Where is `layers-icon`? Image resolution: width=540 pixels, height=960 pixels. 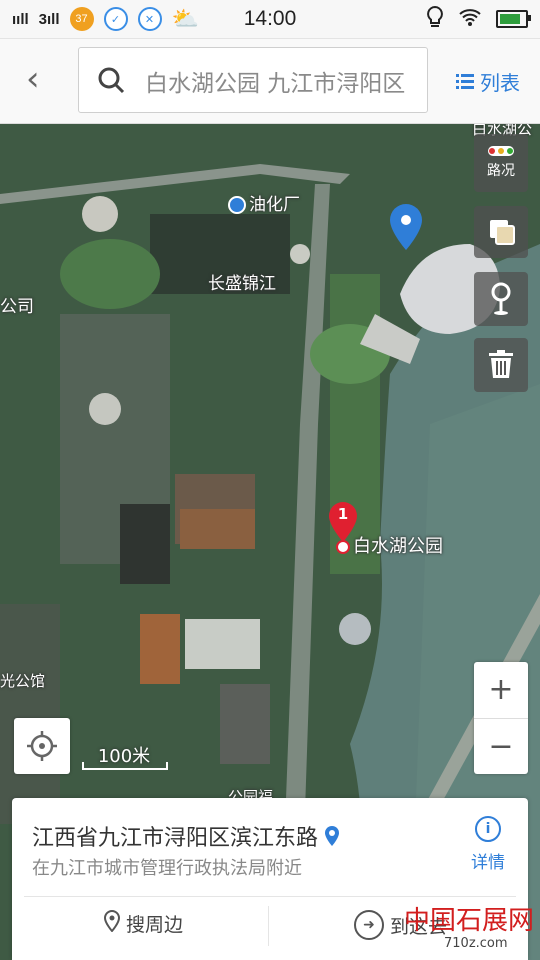
layers-icon is located at coordinates (502, 234).